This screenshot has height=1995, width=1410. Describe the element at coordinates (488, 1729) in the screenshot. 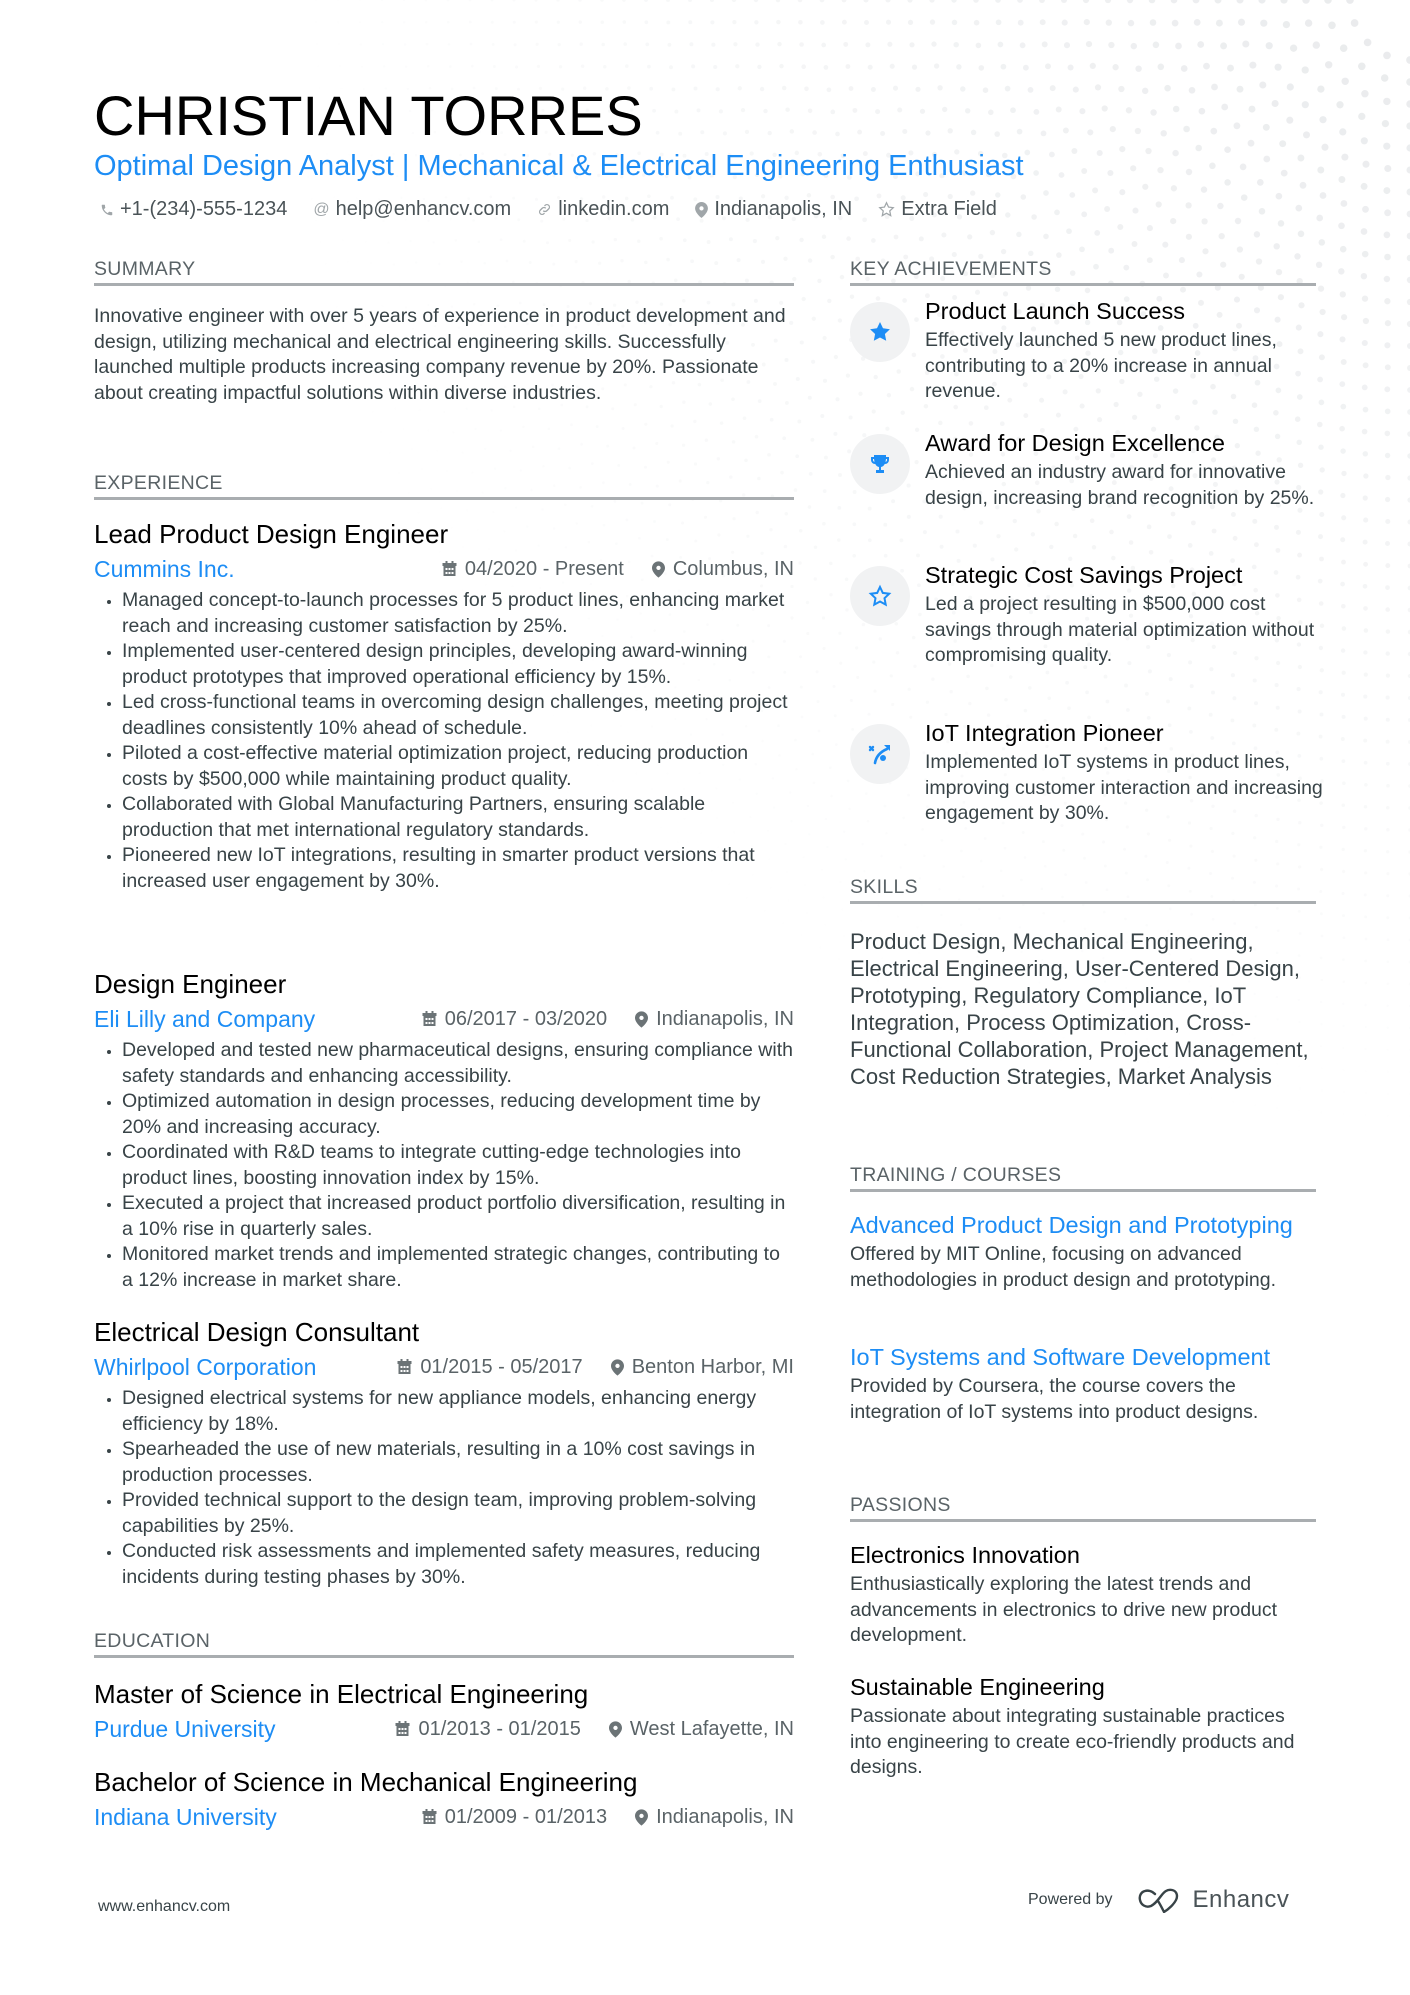

I see `education-dates: 01/2013 - 01/2015` at that location.